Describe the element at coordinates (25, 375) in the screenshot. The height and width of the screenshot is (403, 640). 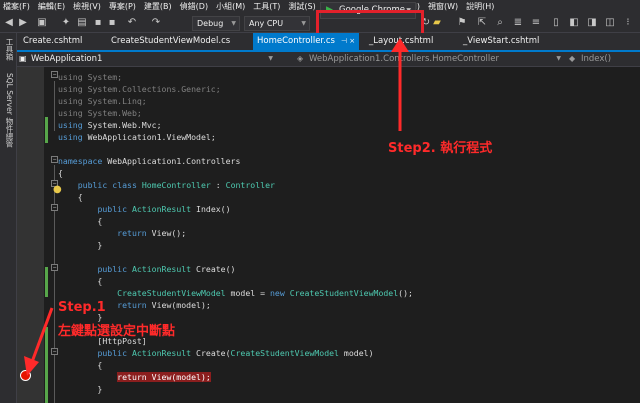
I see `breakpoint-marker` at that location.